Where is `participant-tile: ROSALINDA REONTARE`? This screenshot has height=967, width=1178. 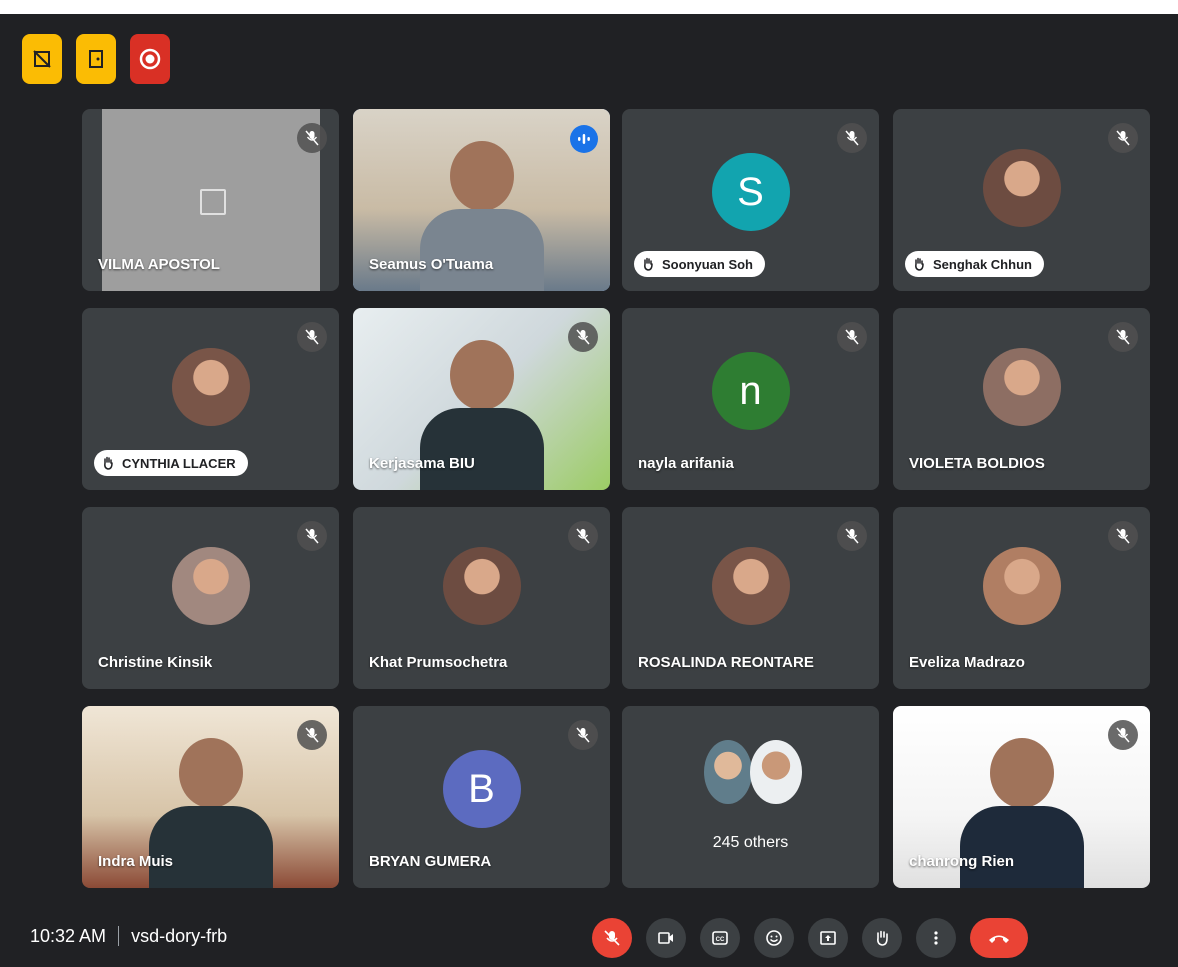
participant-tile: ROSALINDA REONTARE is located at coordinates (750, 598).